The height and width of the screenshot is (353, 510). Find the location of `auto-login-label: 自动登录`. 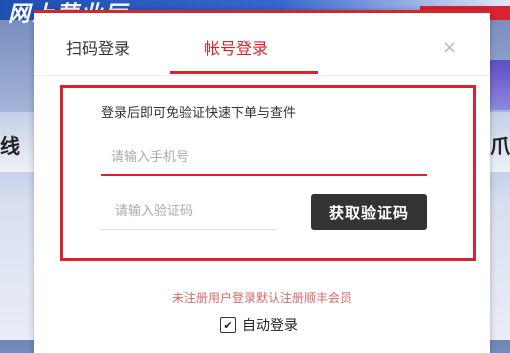

auto-login-label: 自动登录 is located at coordinates (270, 326).